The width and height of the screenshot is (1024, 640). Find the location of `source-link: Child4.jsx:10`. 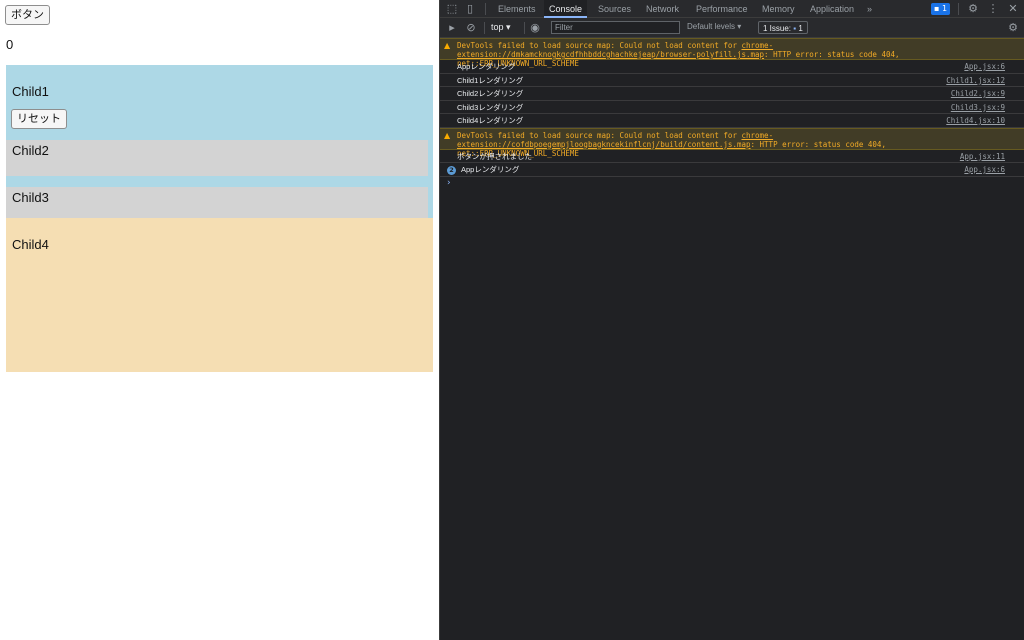

source-link: Child4.jsx:10 is located at coordinates (975, 120).